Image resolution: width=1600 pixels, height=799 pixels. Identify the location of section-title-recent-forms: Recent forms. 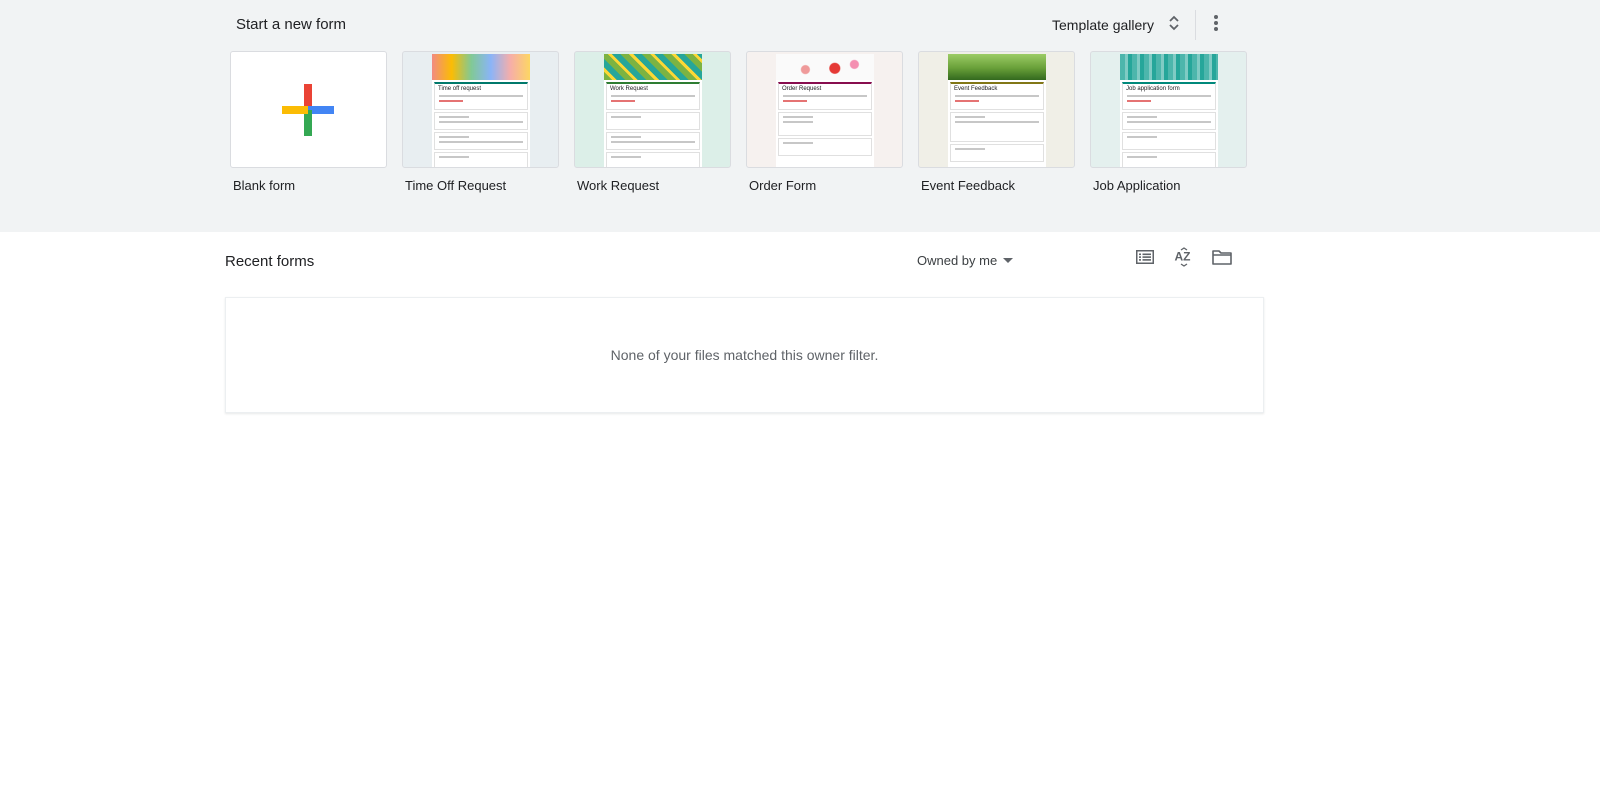
(270, 261).